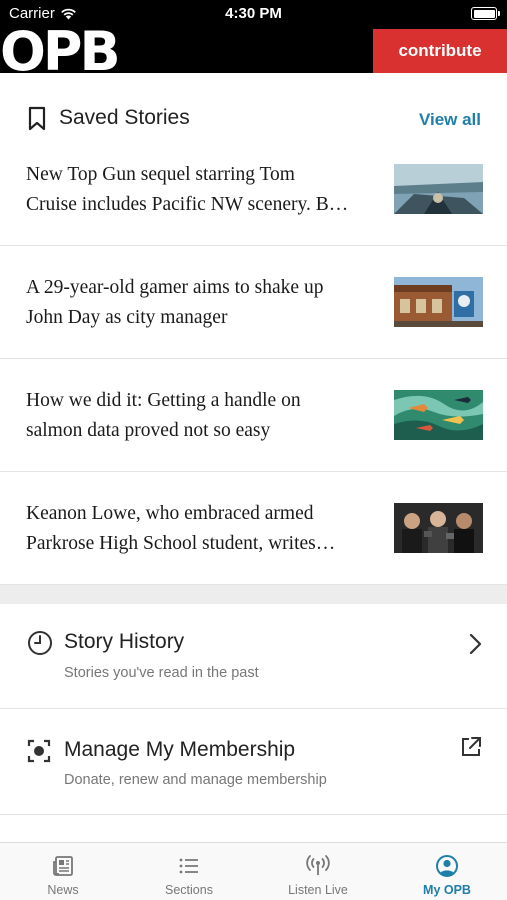 The image size is (507, 900). I want to click on story-history-subtitle: Stories you've read in the past, so click(161, 673).